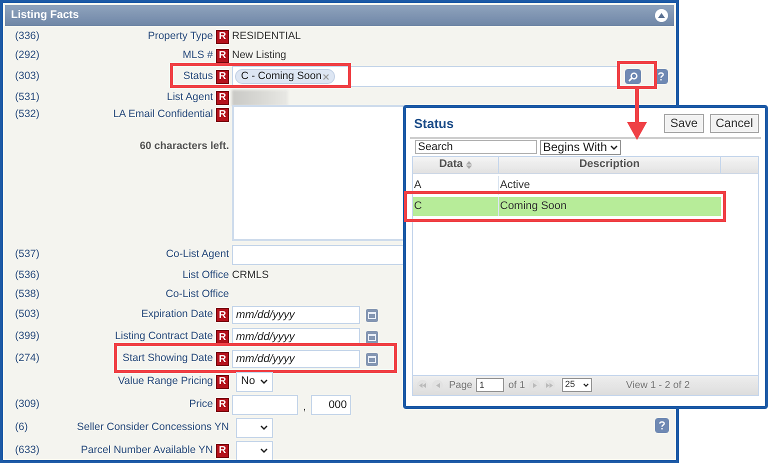  I want to click on field-value: CRMLS, so click(250, 275).